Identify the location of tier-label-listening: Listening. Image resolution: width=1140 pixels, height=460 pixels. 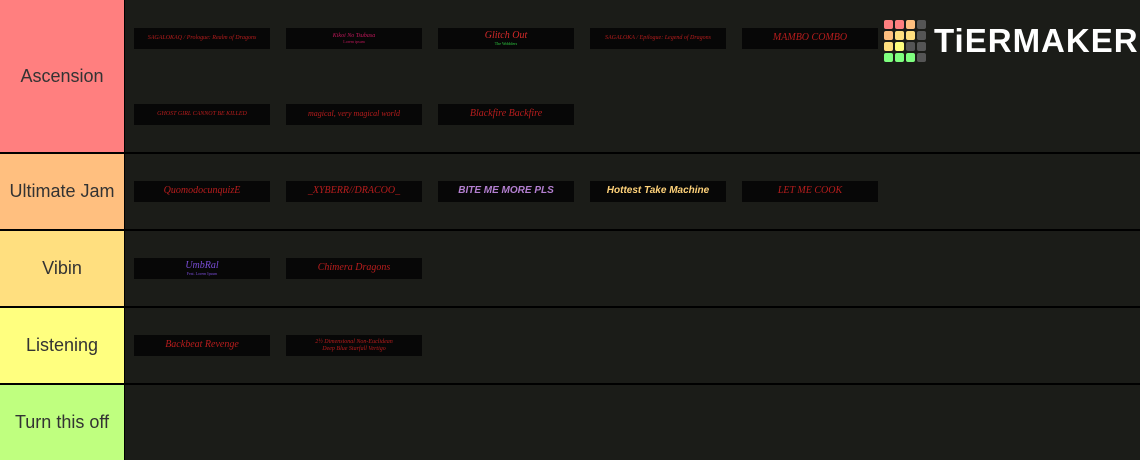
(62, 345).